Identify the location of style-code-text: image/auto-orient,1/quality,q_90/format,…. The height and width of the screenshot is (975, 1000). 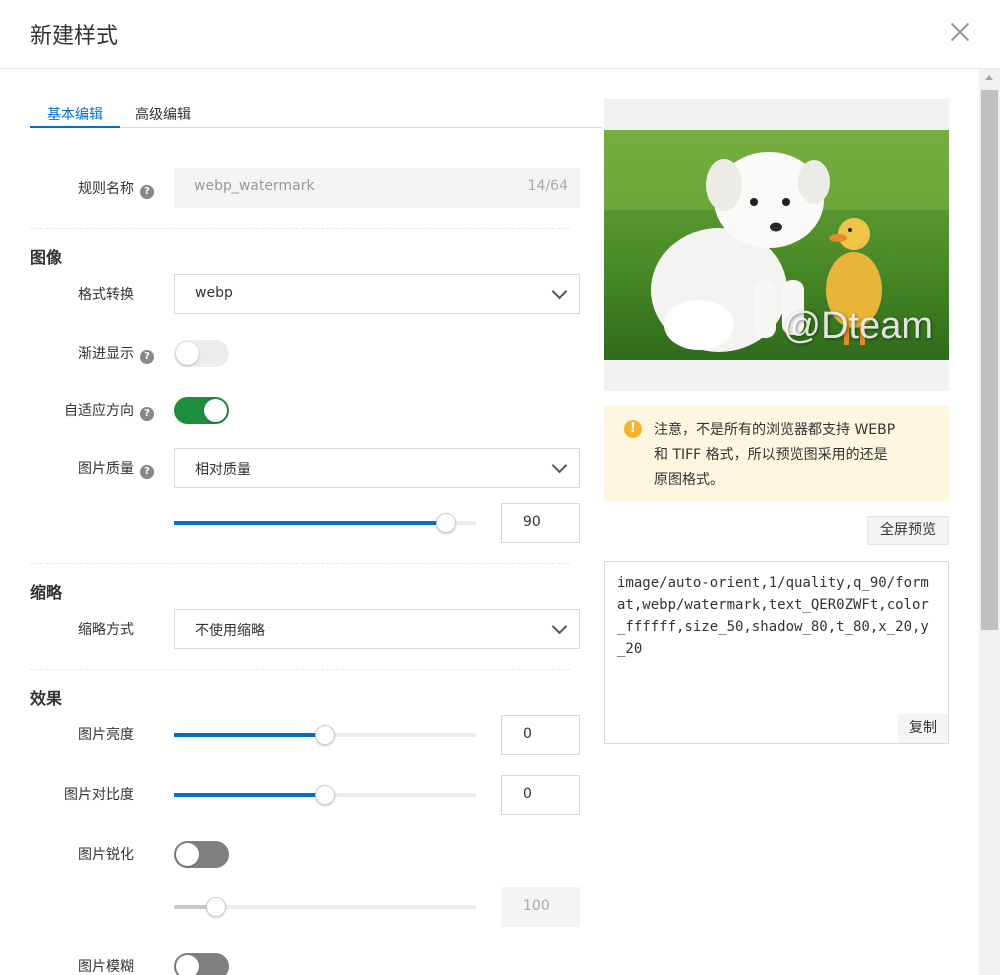
(773, 616).